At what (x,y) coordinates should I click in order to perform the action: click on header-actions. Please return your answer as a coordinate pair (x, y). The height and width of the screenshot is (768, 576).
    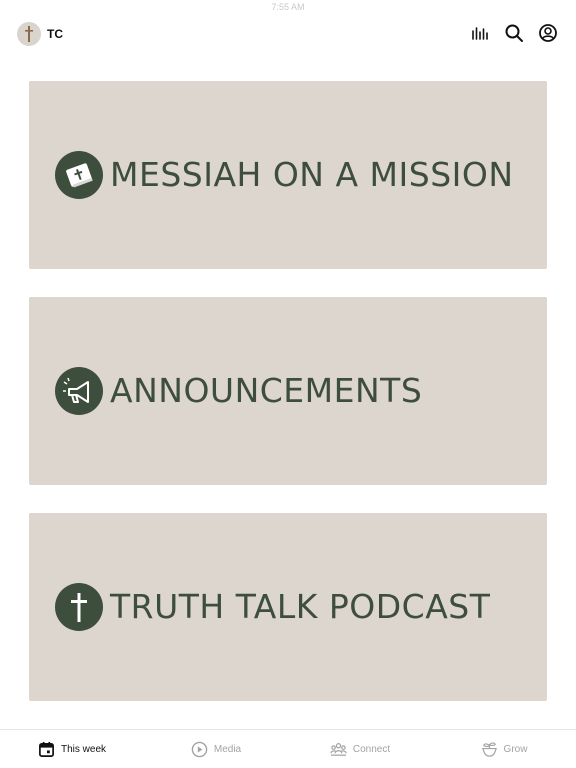
    Looking at the image, I should click on (514, 33).